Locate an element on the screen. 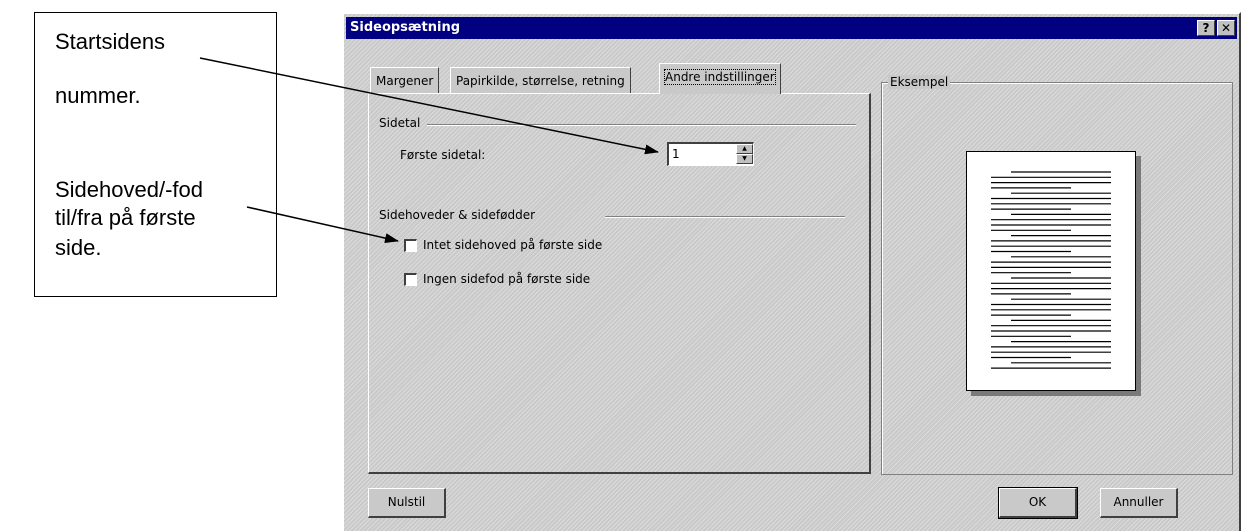 Image resolution: width=1257 pixels, height=531 pixels. tab-andre-indstillinger: Andre indstillinger is located at coordinates (720, 78).